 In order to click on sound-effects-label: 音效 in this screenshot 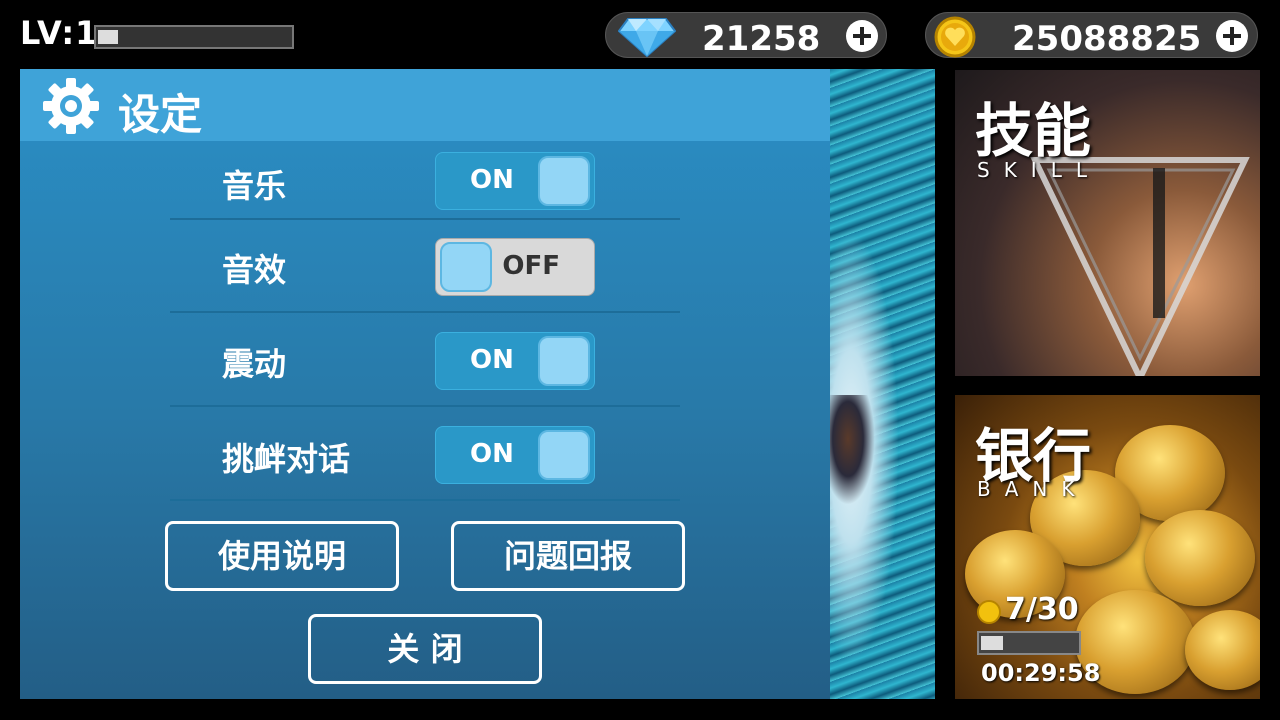, I will do `click(254, 270)`.